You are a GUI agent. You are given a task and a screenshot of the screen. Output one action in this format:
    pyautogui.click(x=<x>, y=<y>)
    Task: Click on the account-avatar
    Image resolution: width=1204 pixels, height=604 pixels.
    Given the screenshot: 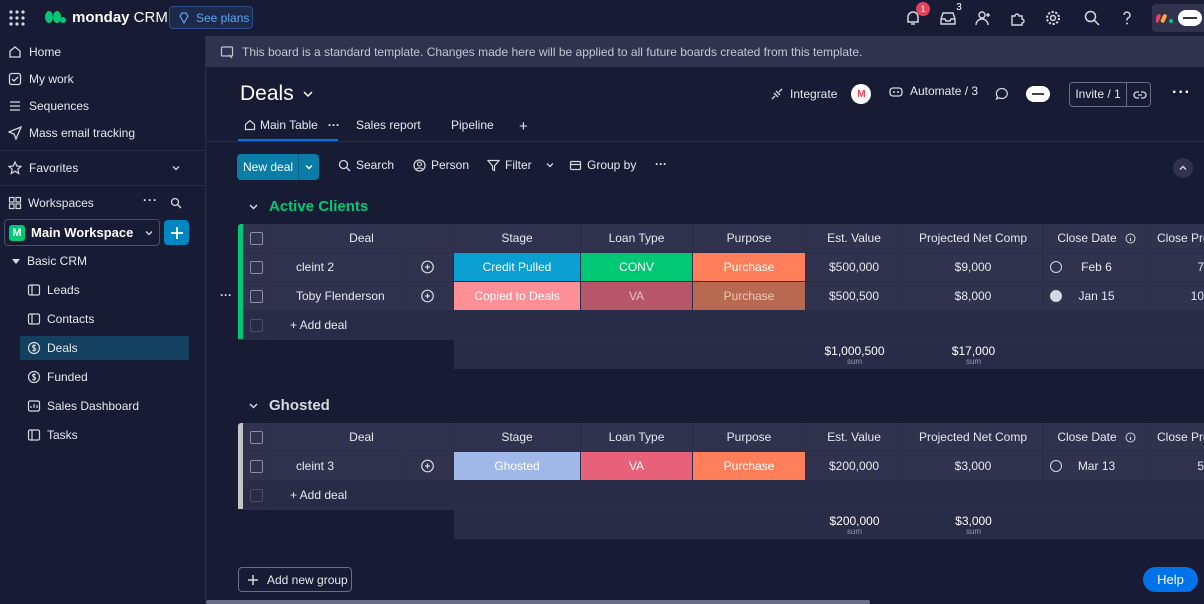 What is the action you would take?
    pyautogui.click(x=1178, y=18)
    